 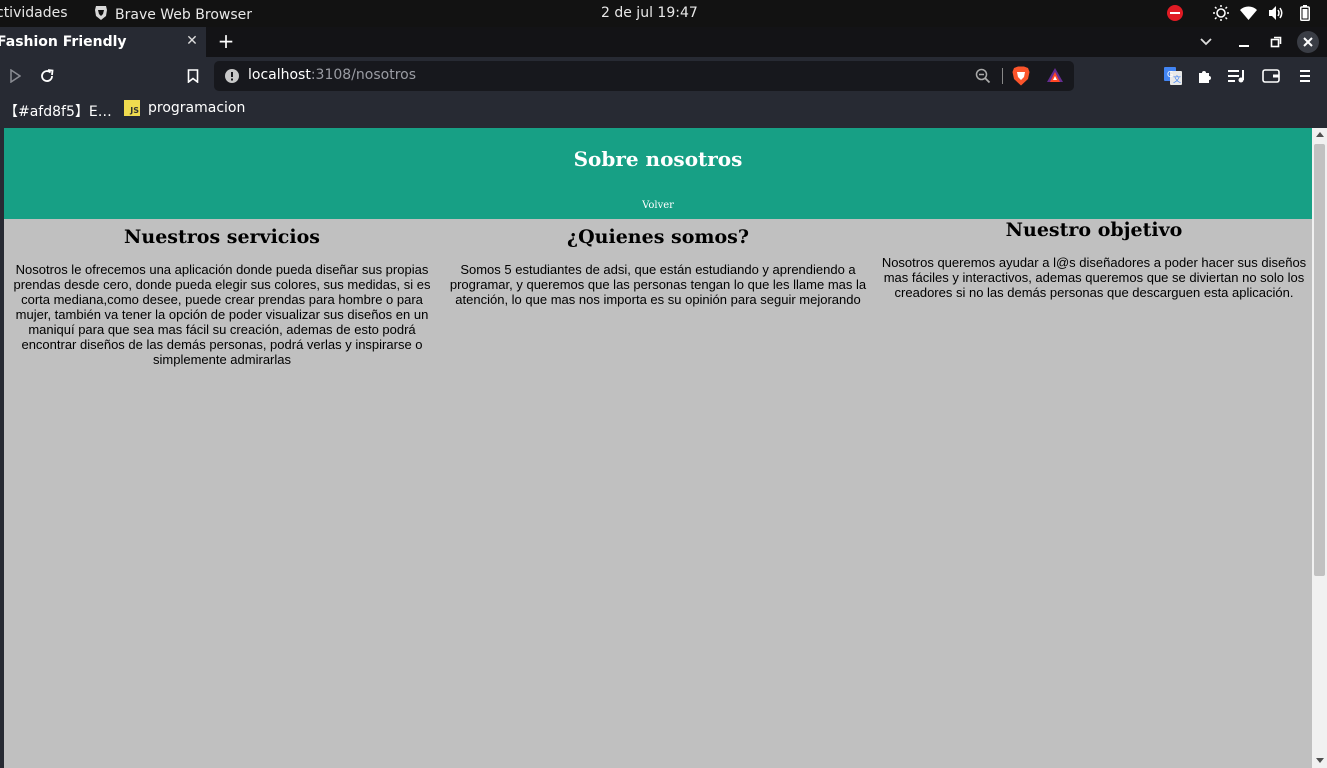 What do you see at coordinates (226, 41) in the screenshot?
I see `new-tab-button: +` at bounding box center [226, 41].